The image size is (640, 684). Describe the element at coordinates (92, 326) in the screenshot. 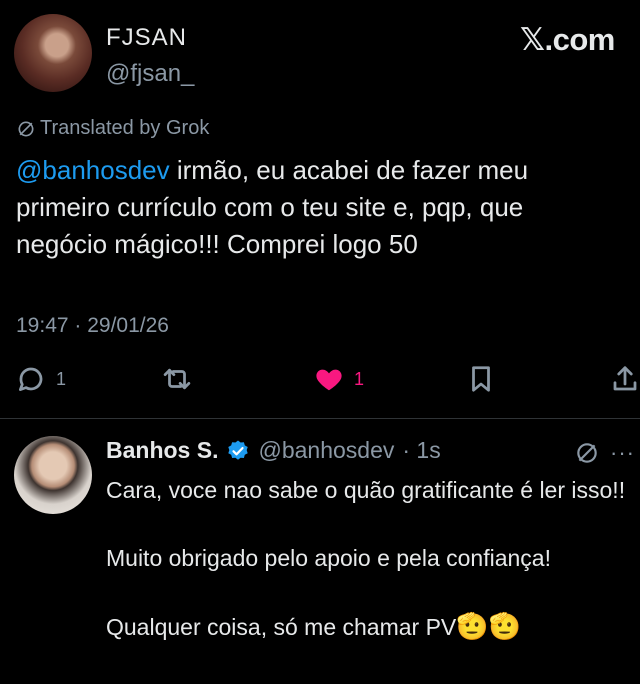

I see `tweet-timestamp: 19:47 · 29/01/26` at that location.